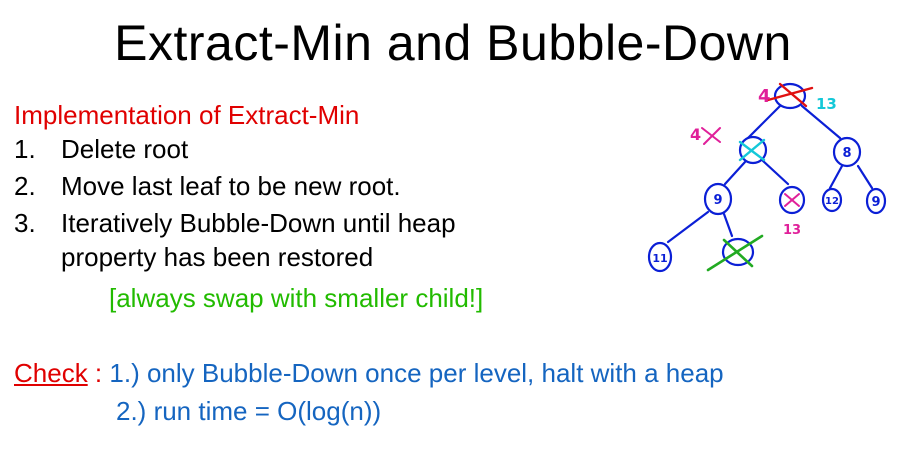 The width and height of the screenshot is (906, 460). What do you see at coordinates (95, 373) in the screenshot?
I see `check-colon: :` at bounding box center [95, 373].